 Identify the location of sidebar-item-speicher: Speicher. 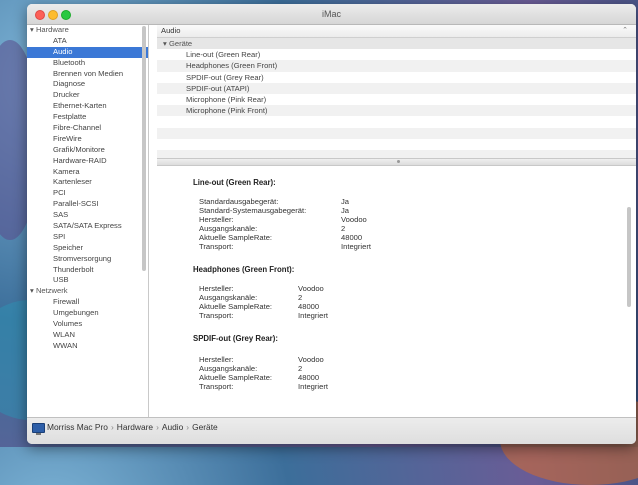
(87, 248).